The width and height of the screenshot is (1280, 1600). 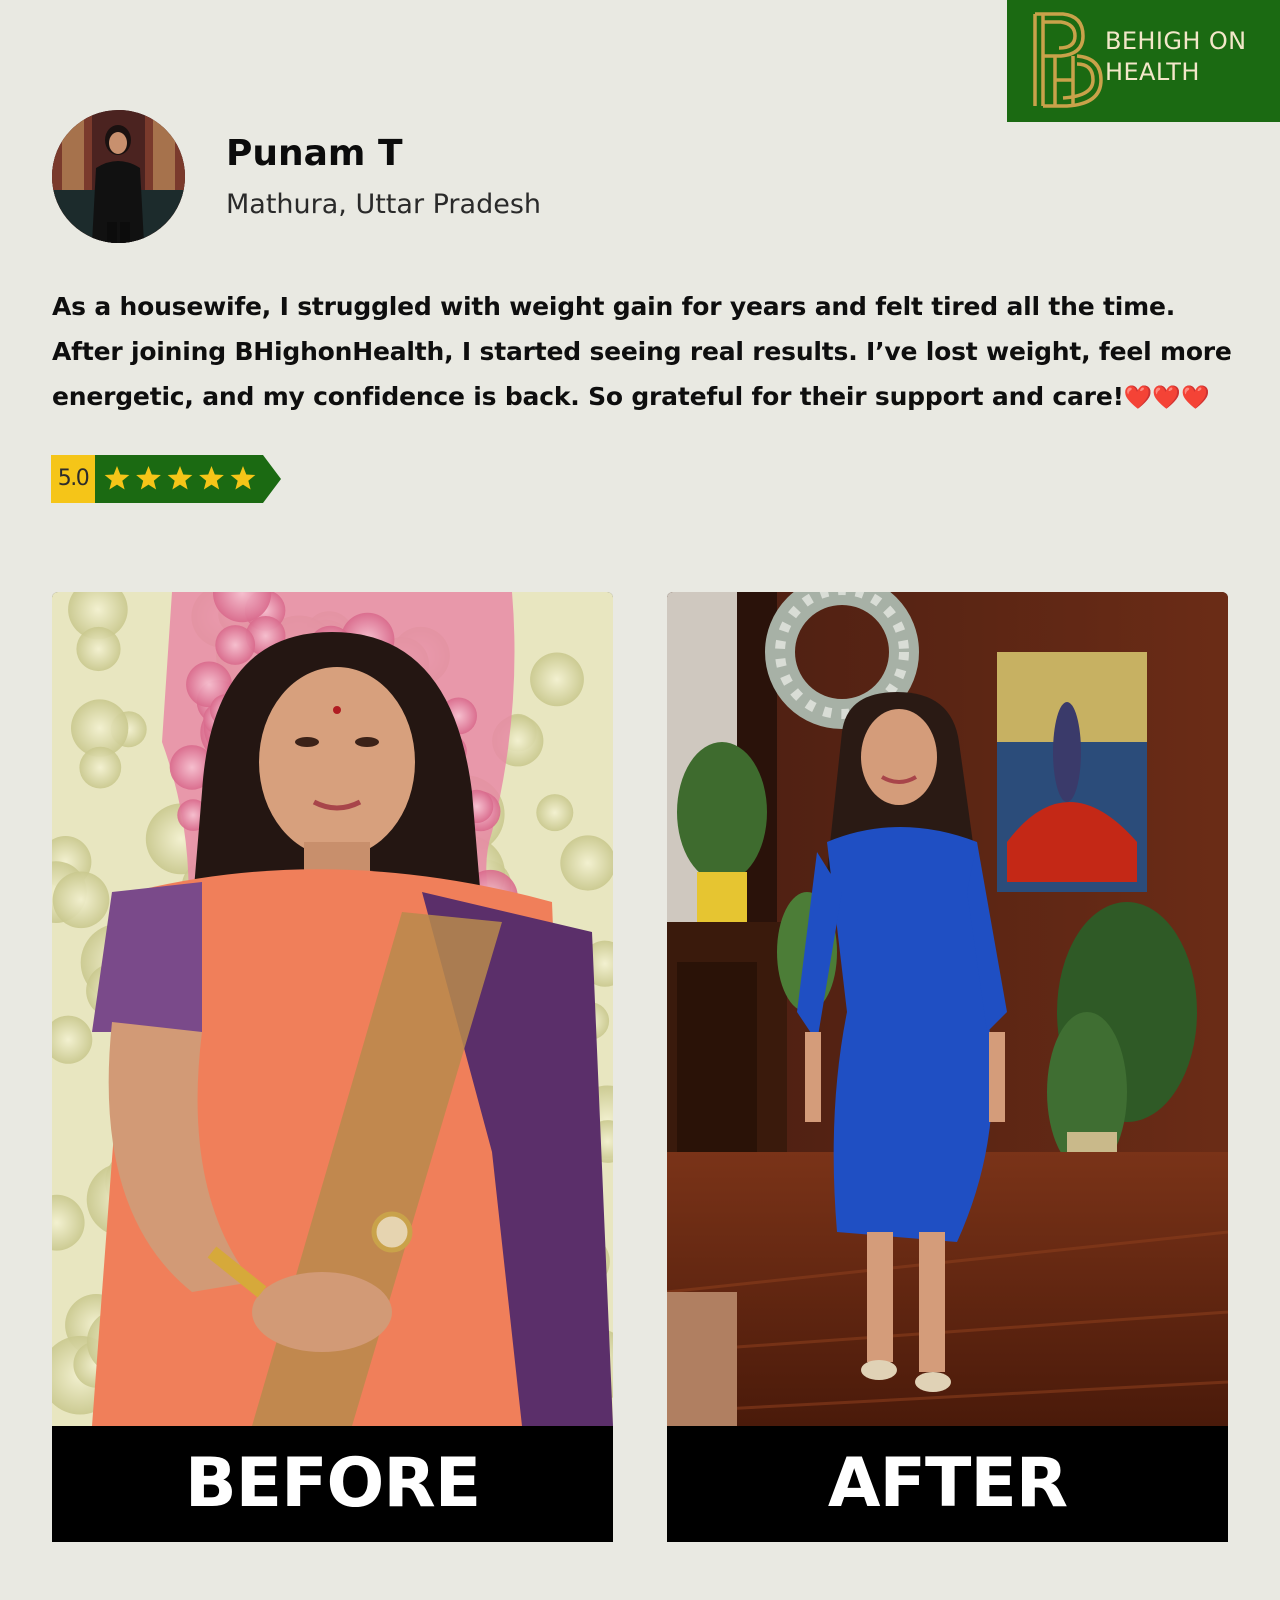 I want to click on reviewer-name: Punam T, so click(x=314, y=153).